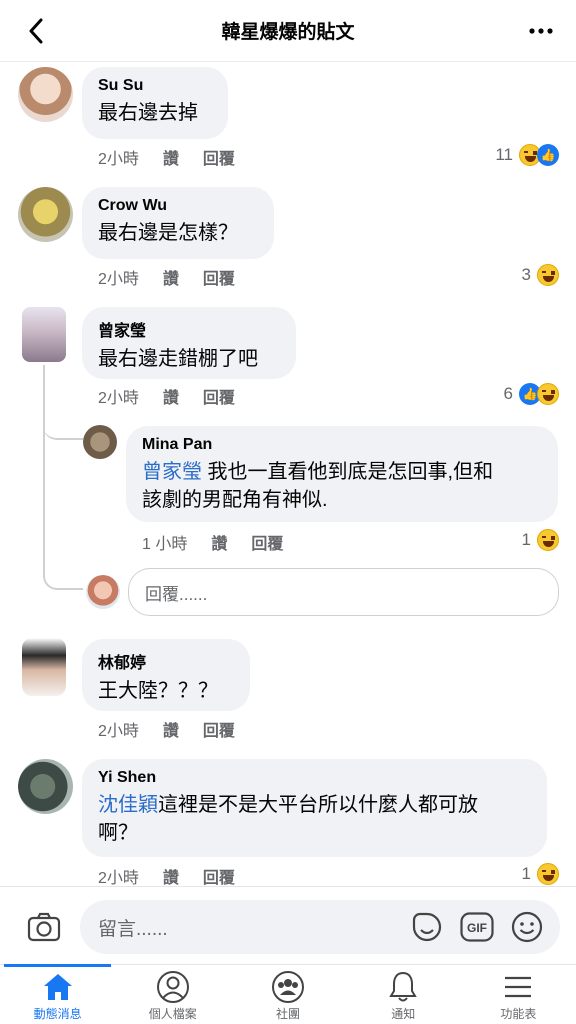  I want to click on svg-text: GIF, so click(477, 928).